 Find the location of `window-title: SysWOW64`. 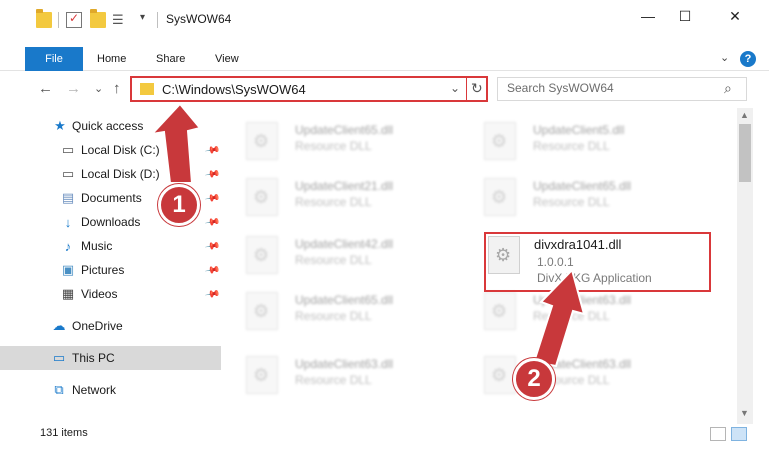

window-title: SysWOW64 is located at coordinates (199, 19).